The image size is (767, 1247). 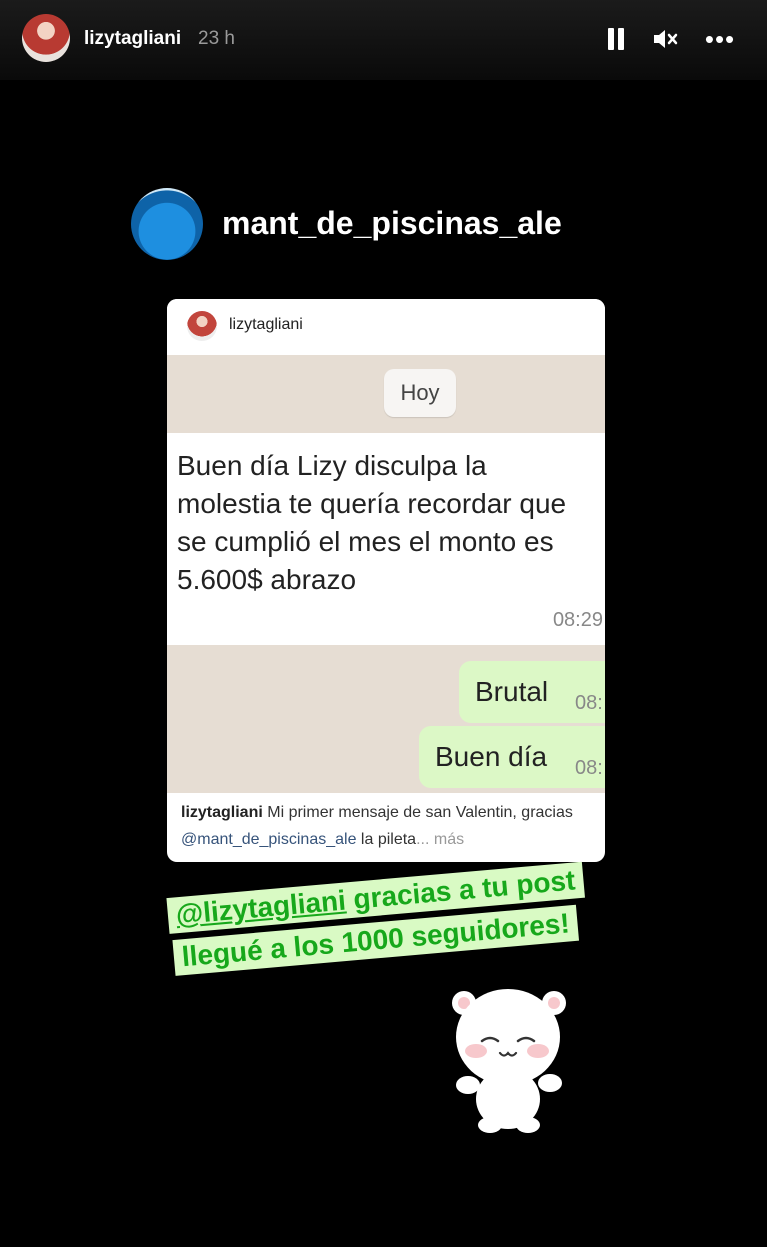 What do you see at coordinates (388, 839) in the screenshot?
I see `caption-text-end: la pileta` at bounding box center [388, 839].